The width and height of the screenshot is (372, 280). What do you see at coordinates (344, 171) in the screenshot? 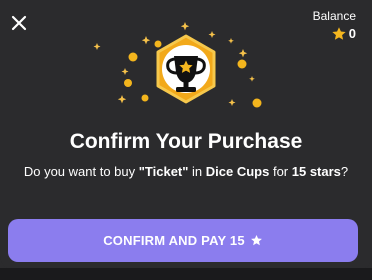
I see `desc-suffix: ?` at bounding box center [344, 171].